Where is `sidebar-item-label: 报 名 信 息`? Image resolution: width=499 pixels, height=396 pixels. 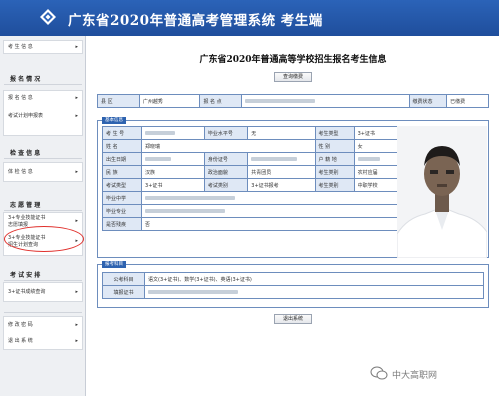 sidebar-item-label: 报 名 信 息 is located at coordinates (20, 98).